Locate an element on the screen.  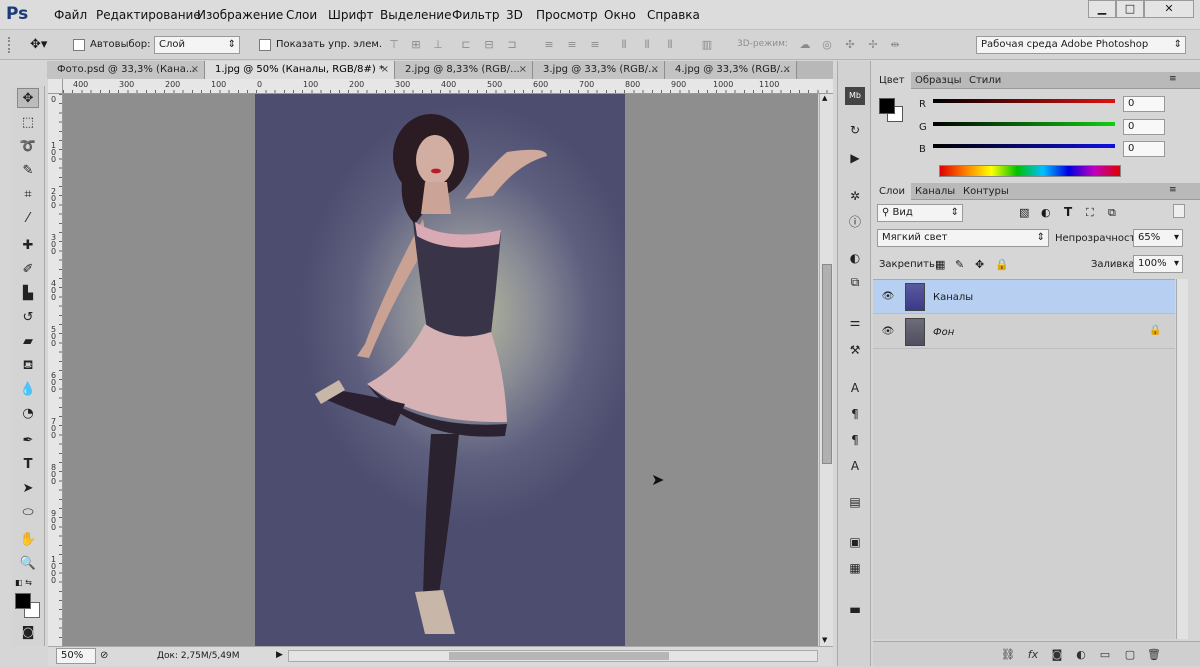
3d-slide-icon: ✢ is located at coordinates (873, 45).